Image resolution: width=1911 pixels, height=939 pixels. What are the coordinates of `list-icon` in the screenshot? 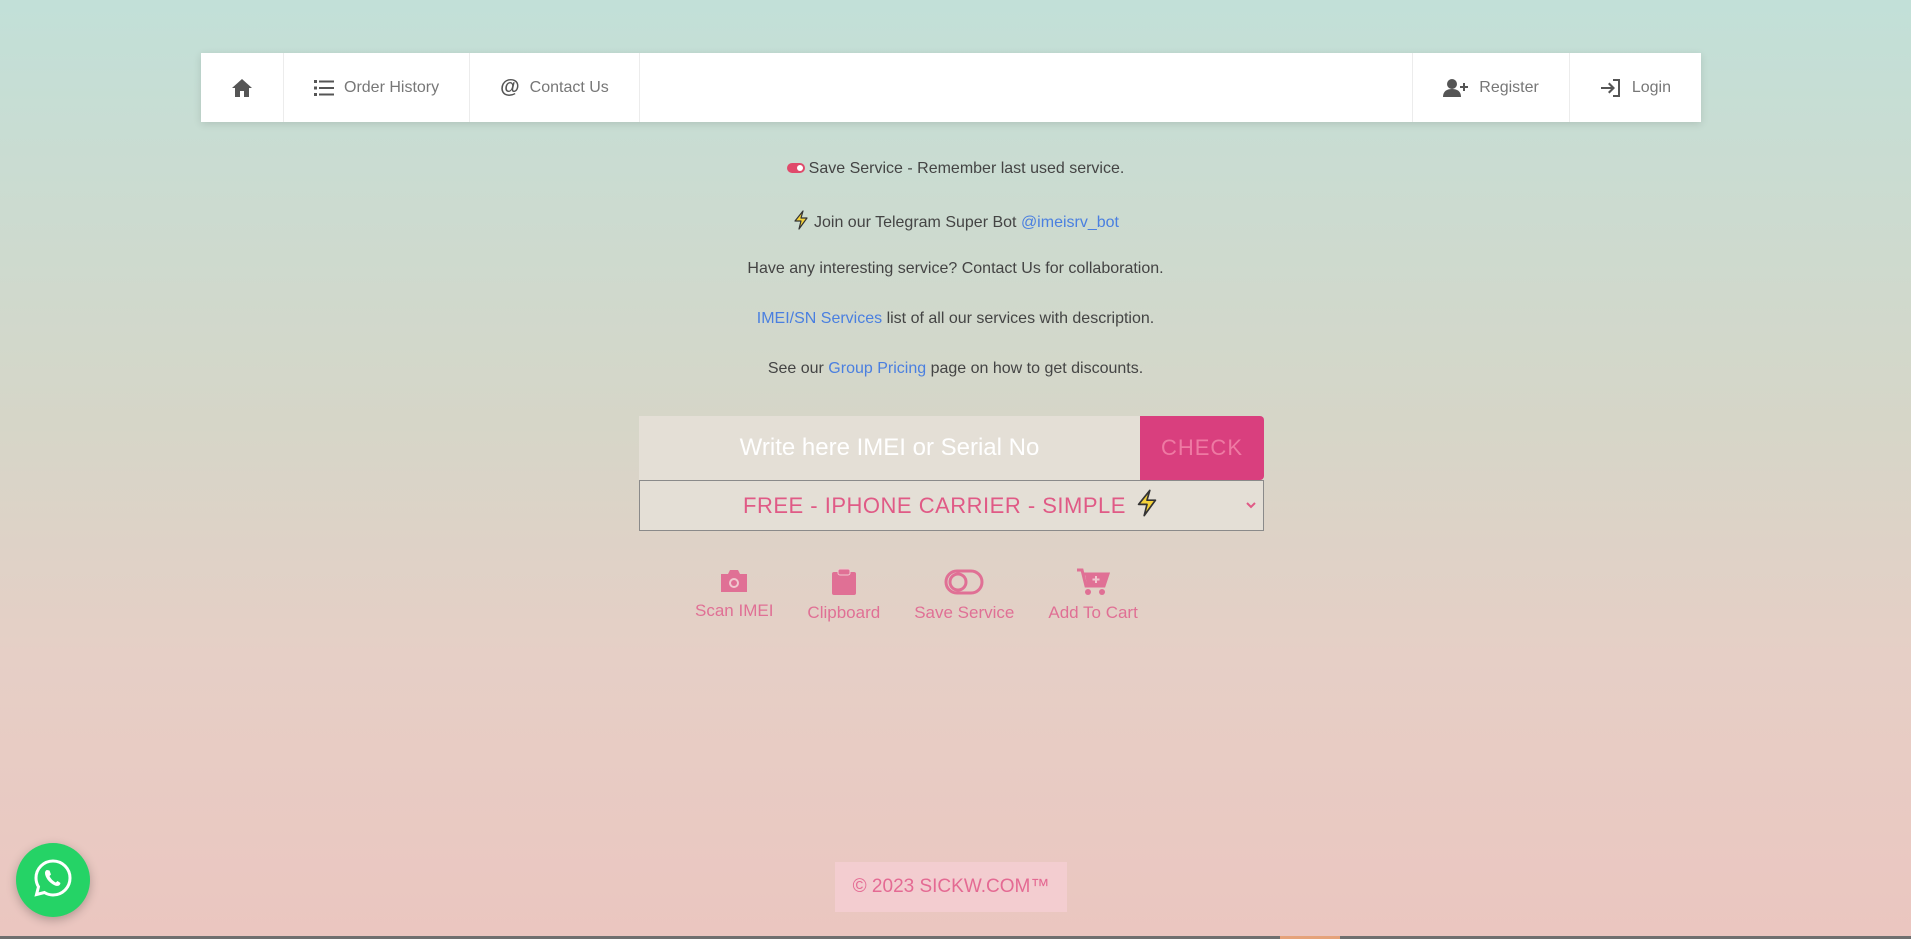 It's located at (324, 88).